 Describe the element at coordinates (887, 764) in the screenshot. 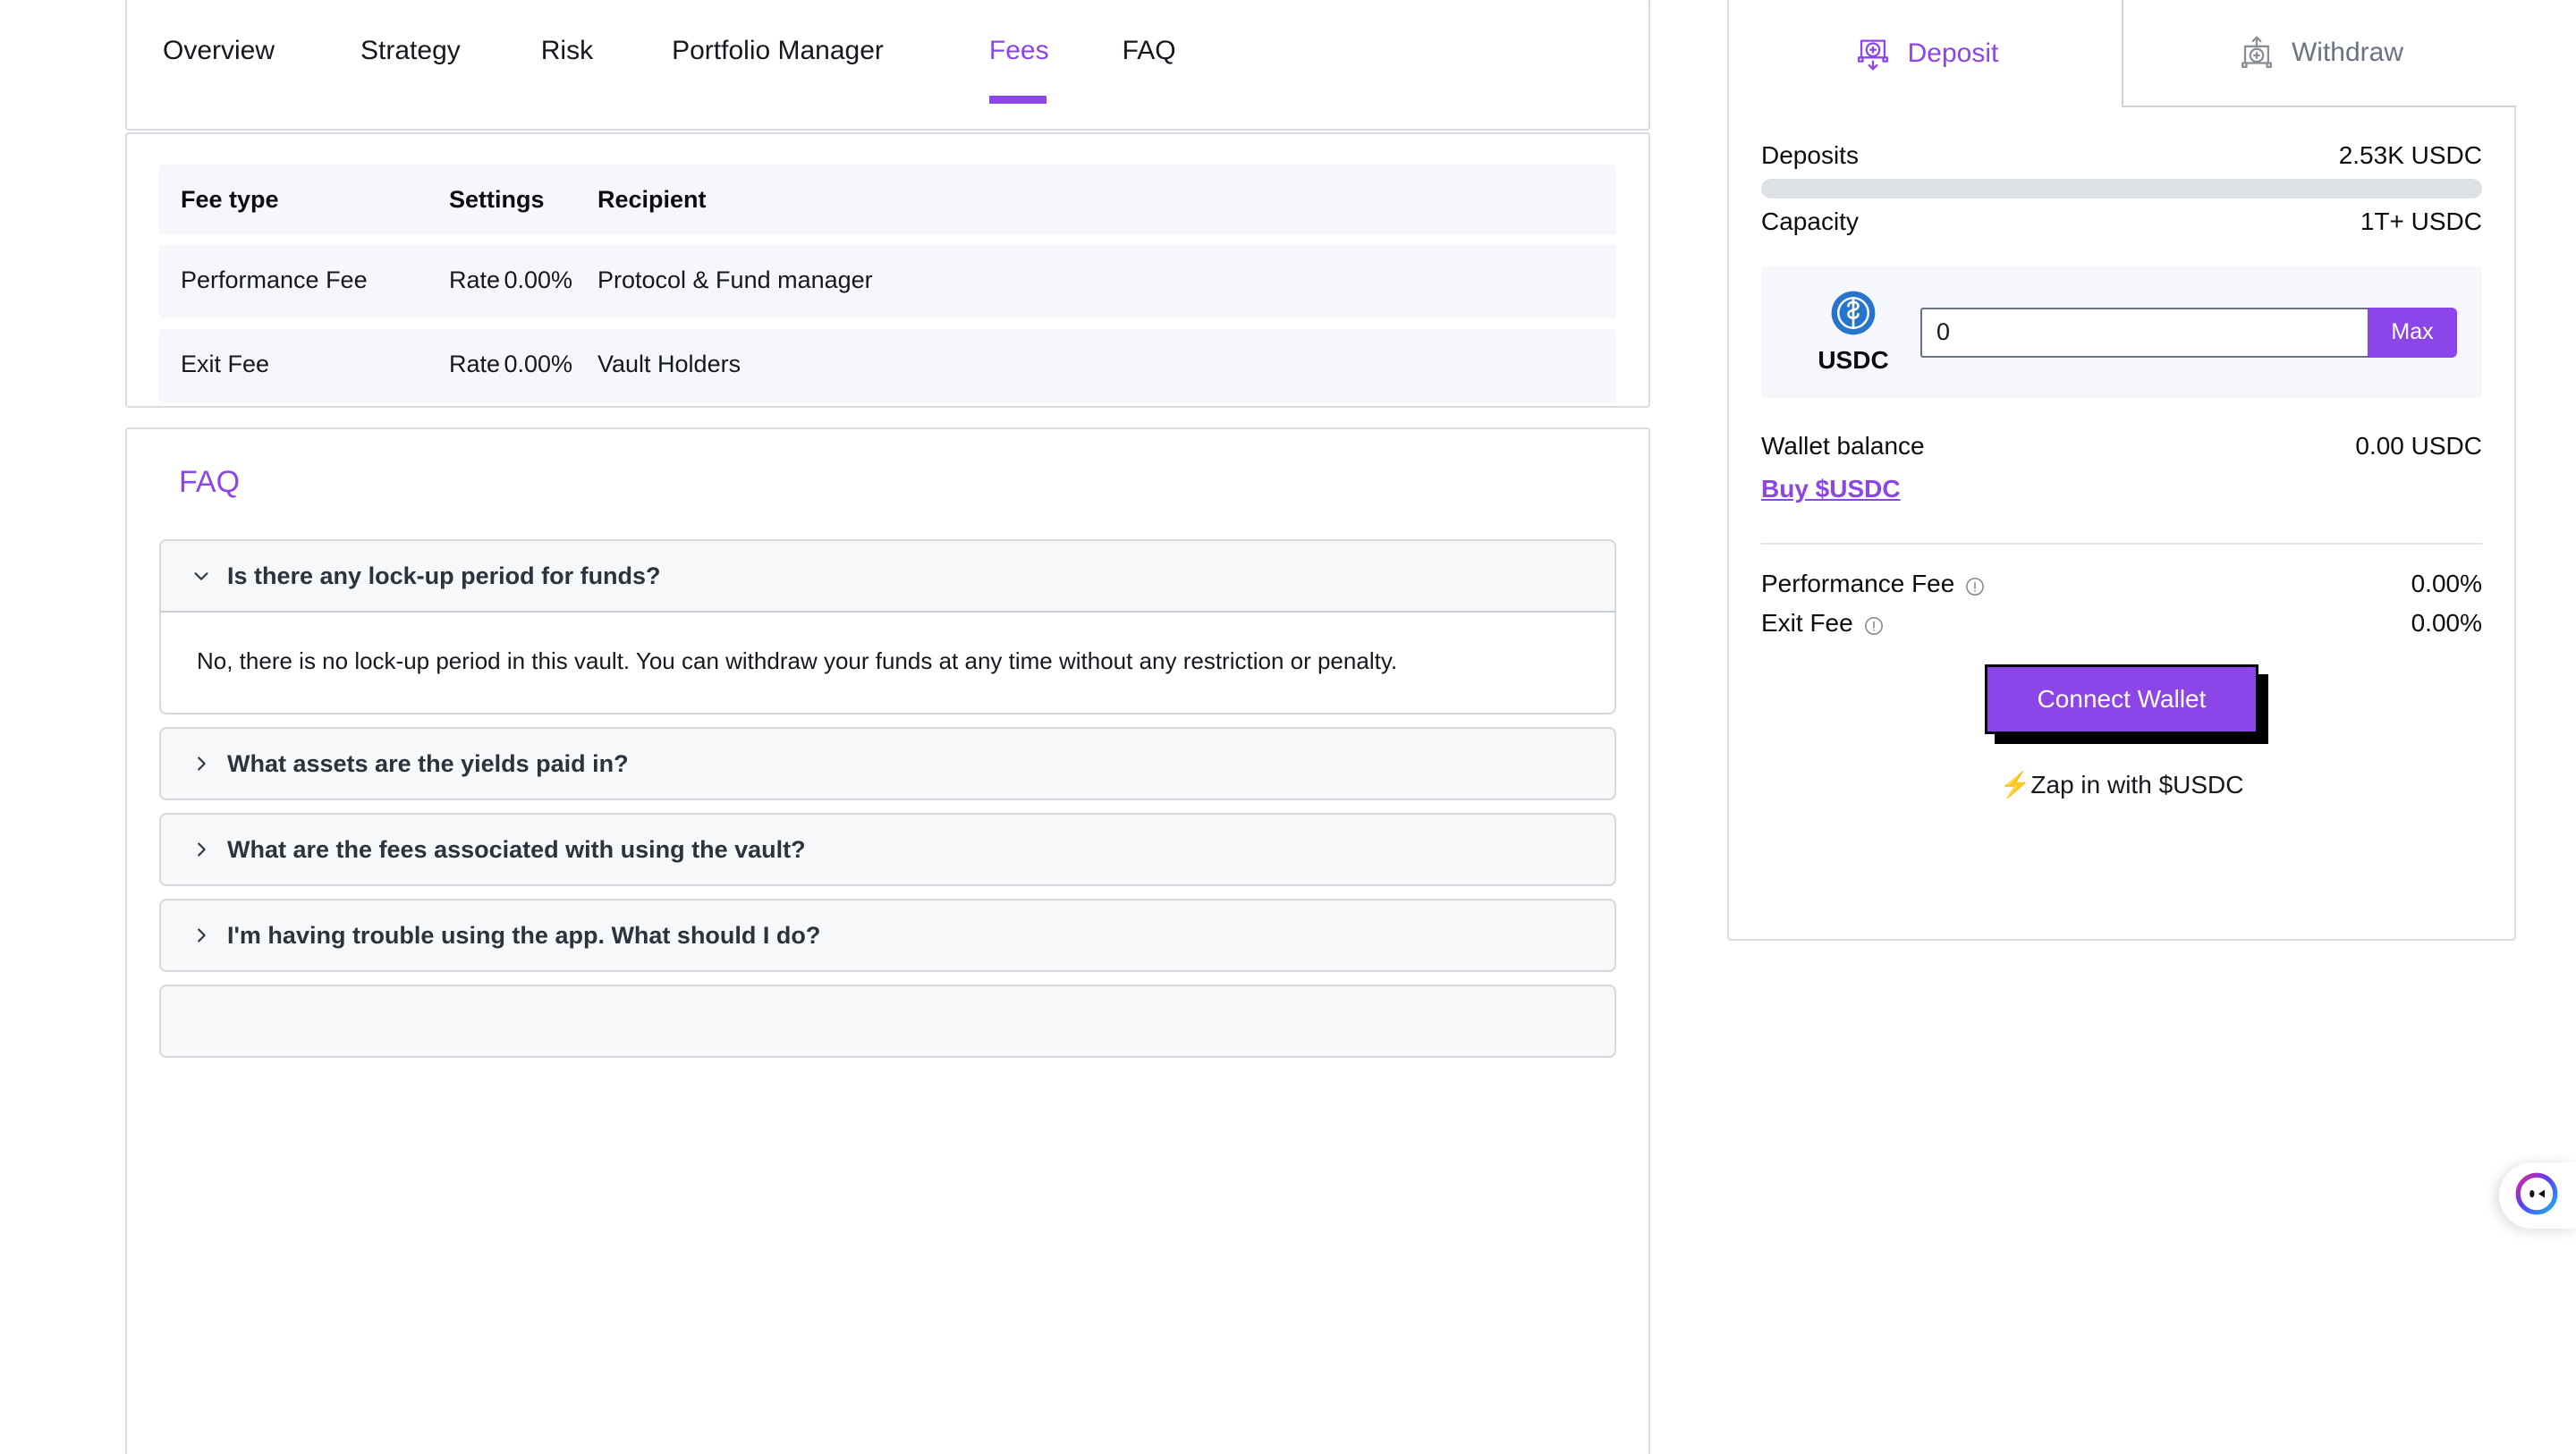

I see `faq-item-header: What assets are the yields paid in?` at that location.